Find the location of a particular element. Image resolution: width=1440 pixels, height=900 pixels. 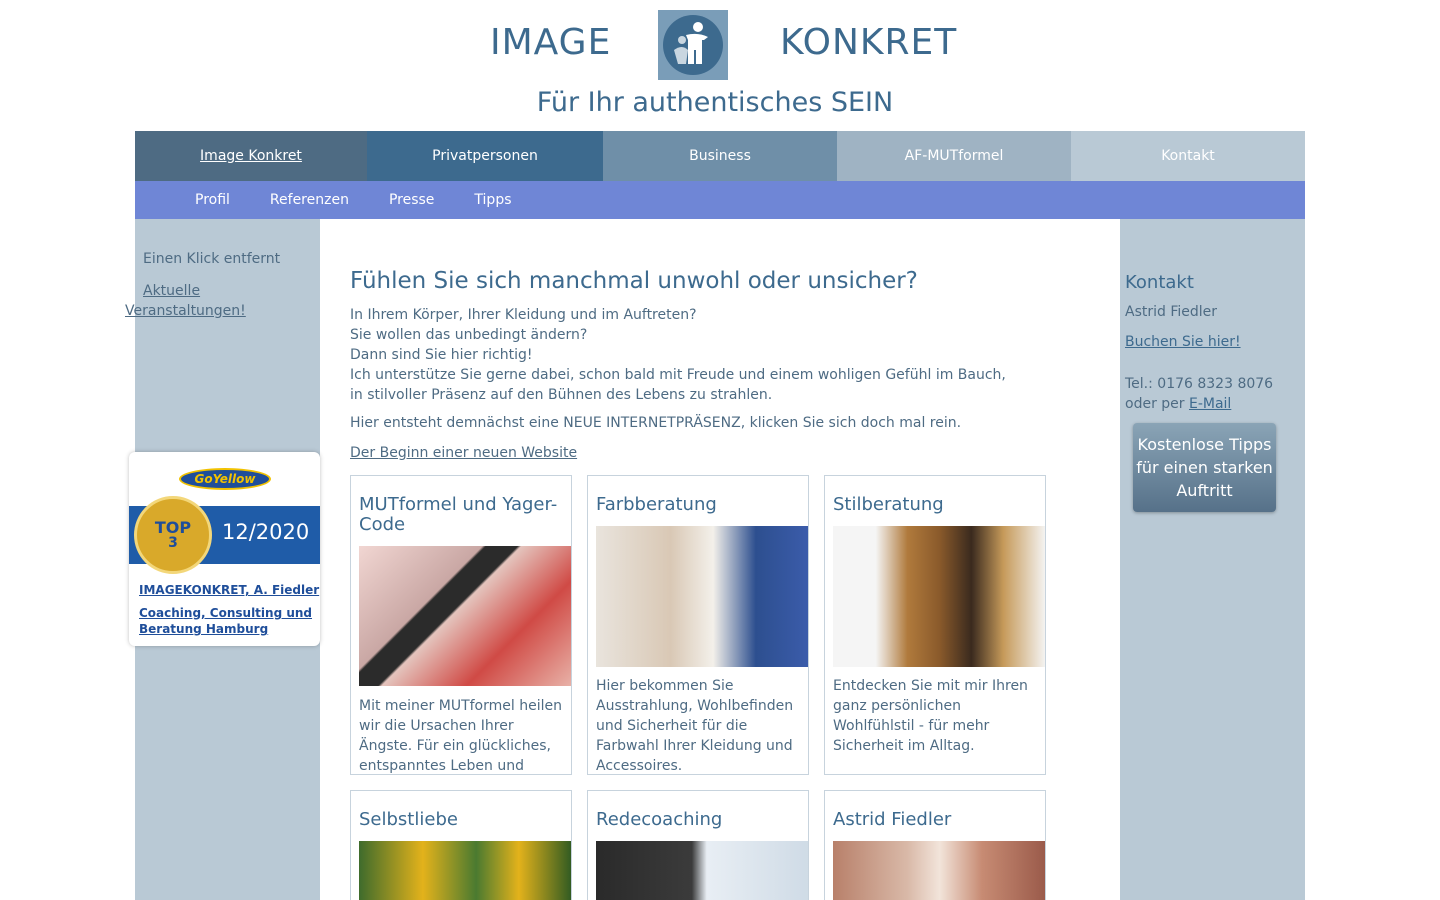

contact-details: Tel.: 0176 8323 8076 oder per E-Mail is located at coordinates (1199, 394).